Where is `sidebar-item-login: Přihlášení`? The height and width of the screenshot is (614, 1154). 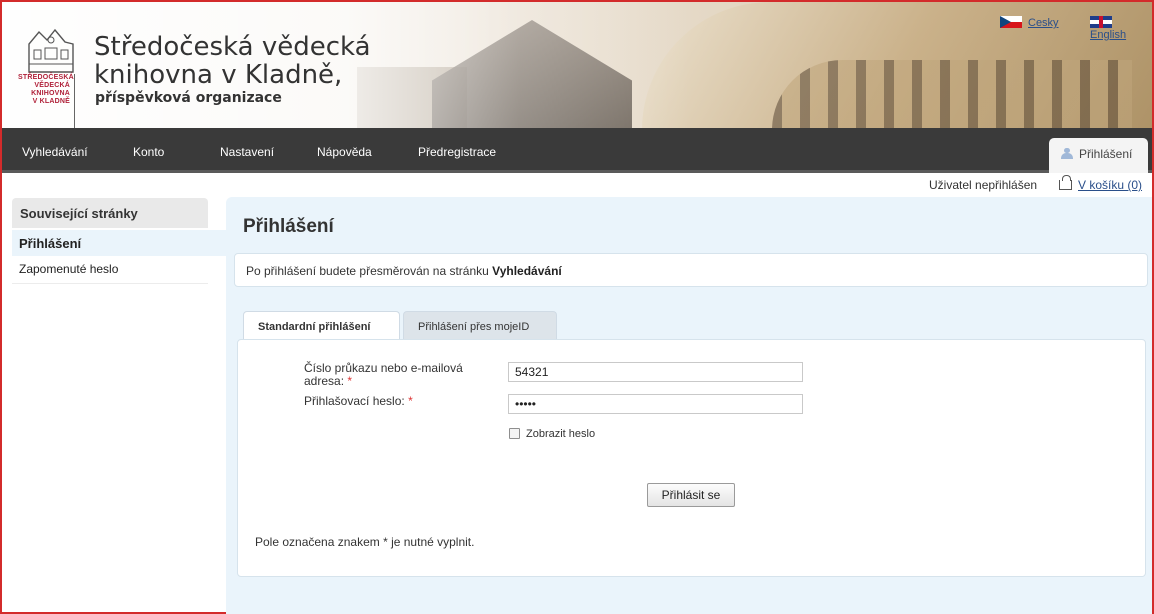 sidebar-item-login: Přihlášení is located at coordinates (121, 243).